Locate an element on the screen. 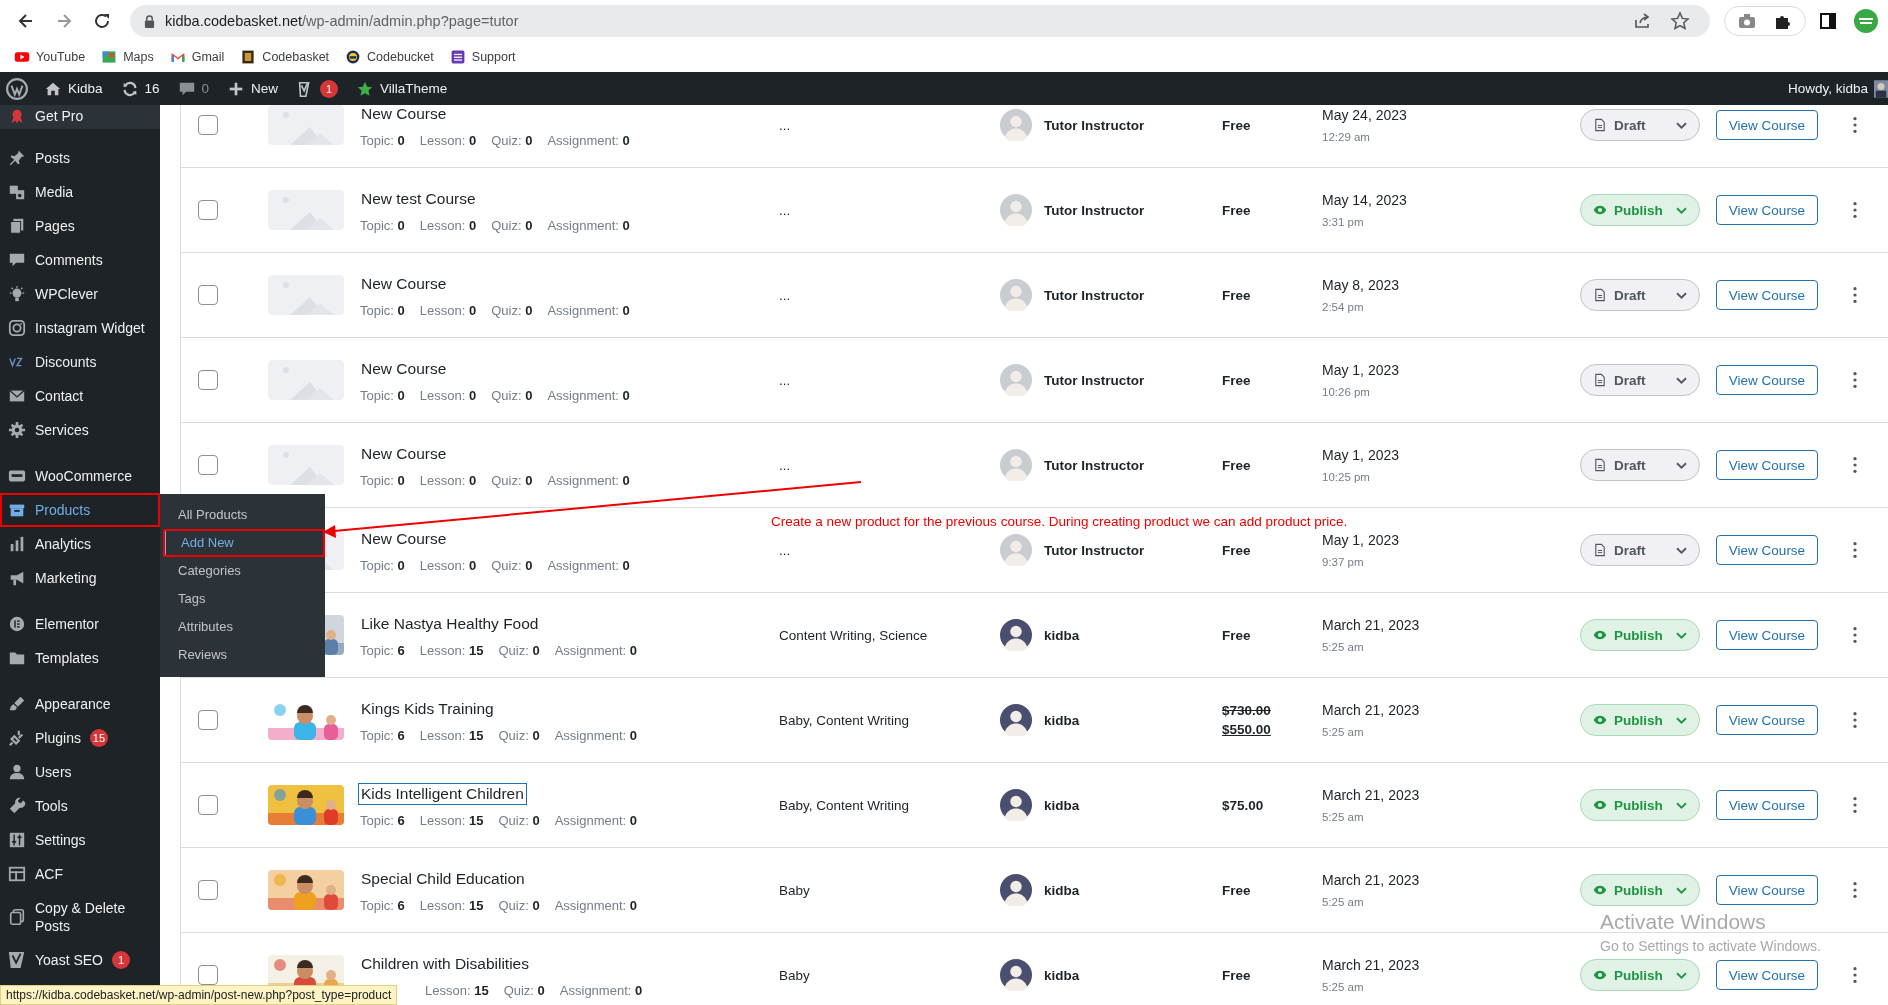 This screenshot has height=1005, width=1888. bookmark-link: Codebucket is located at coordinates (389, 57).